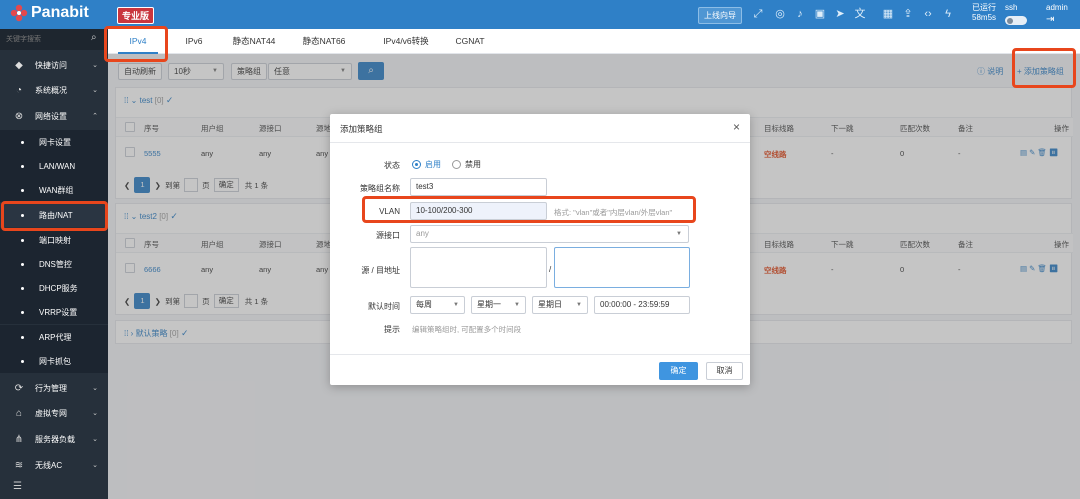 This screenshot has height=499, width=1080. I want to click on sidebar-subitem: DNS管控, so click(54, 264).